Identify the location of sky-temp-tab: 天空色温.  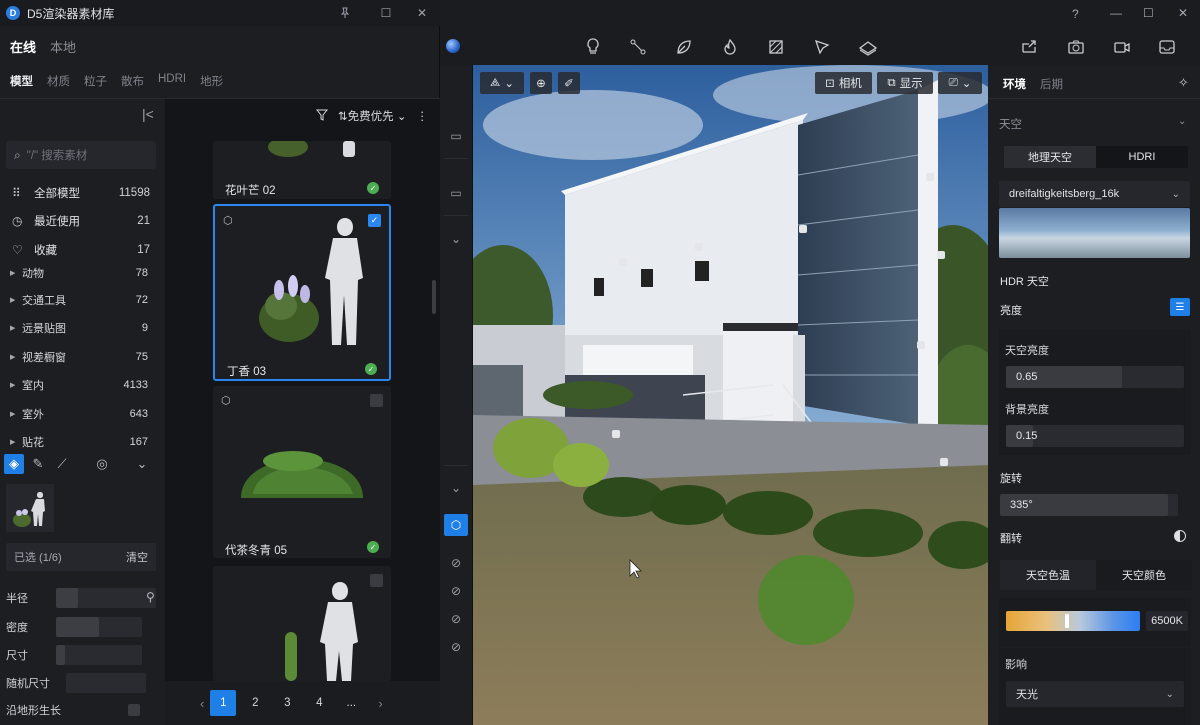
(1048, 575).